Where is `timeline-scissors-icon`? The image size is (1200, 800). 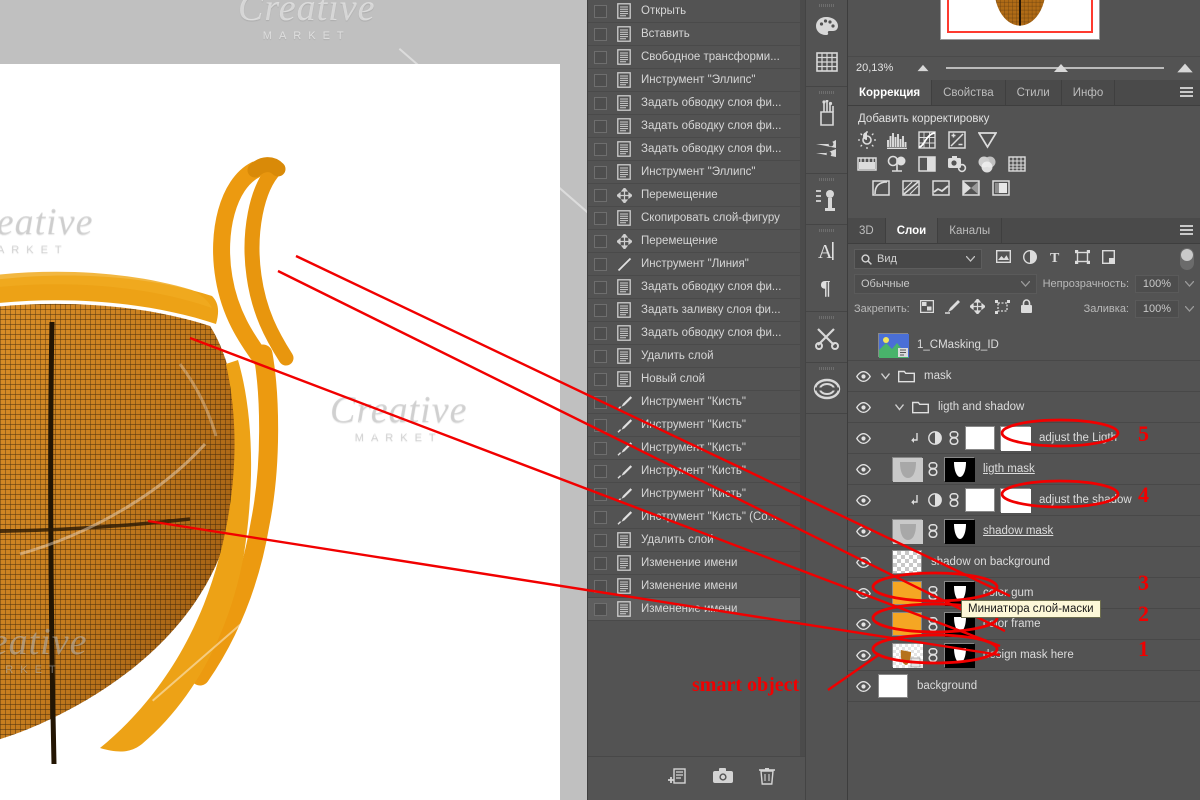 timeline-scissors-icon is located at coordinates (826, 338).